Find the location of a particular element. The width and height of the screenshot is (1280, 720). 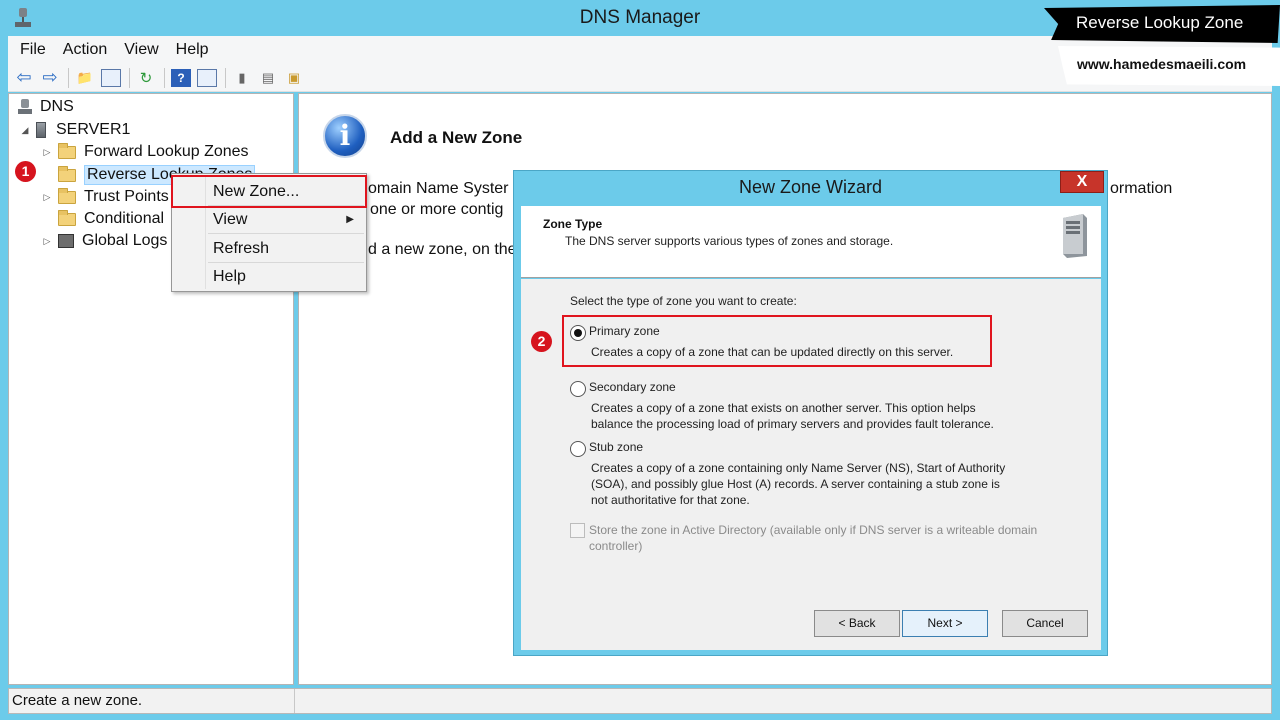

tree-item-global-logs: ▷ Global Logs is located at coordinates (105, 241).